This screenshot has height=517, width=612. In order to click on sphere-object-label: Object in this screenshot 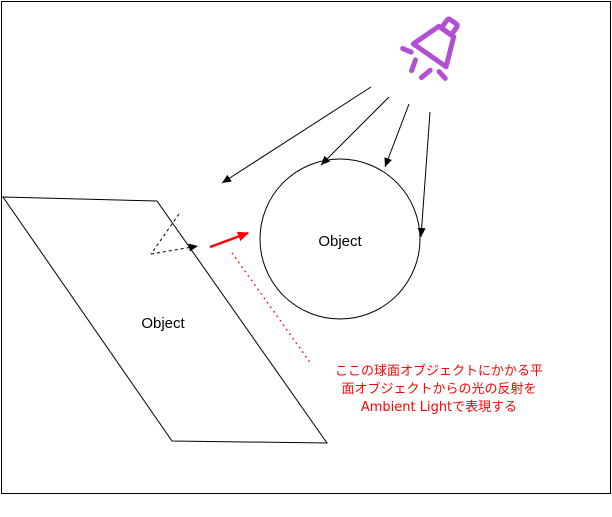, I will do `click(340, 241)`.